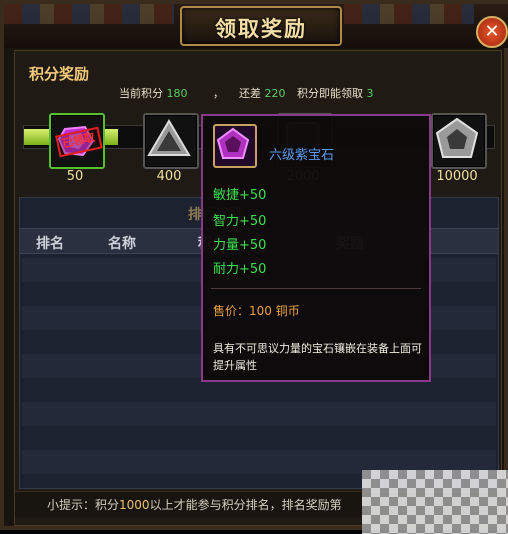  I want to click on hint-prefix: 小提示：积分, so click(83, 505).